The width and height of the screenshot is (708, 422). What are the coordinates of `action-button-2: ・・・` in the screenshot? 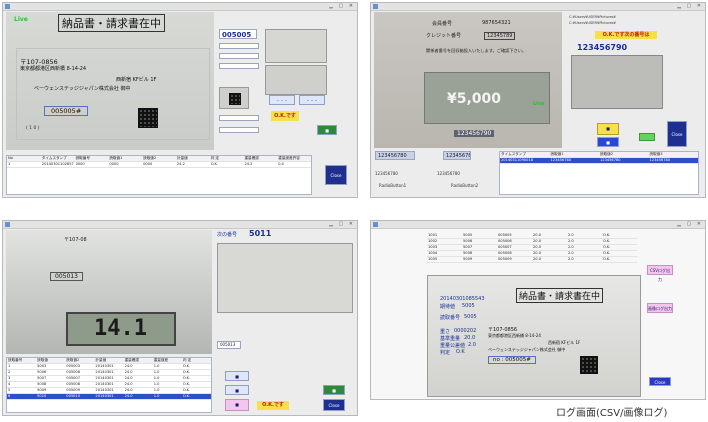 It's located at (312, 100).